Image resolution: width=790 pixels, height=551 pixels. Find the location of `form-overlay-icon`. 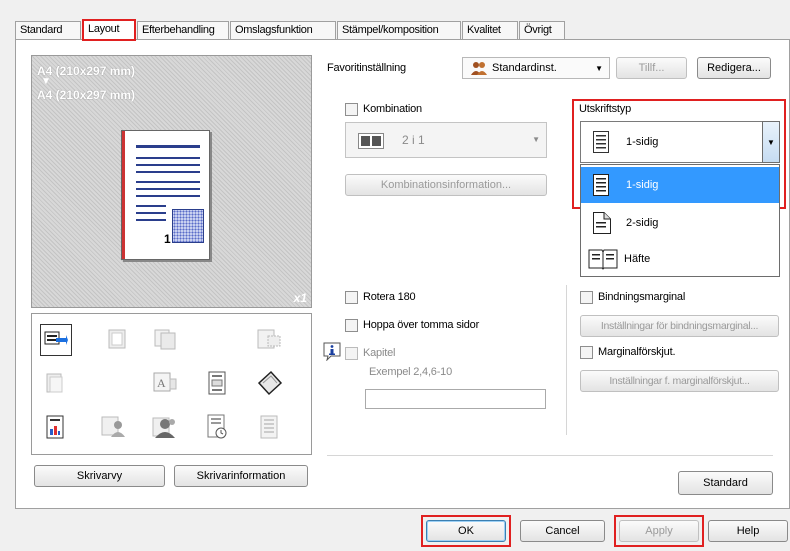

form-overlay-icon is located at coordinates (217, 383).